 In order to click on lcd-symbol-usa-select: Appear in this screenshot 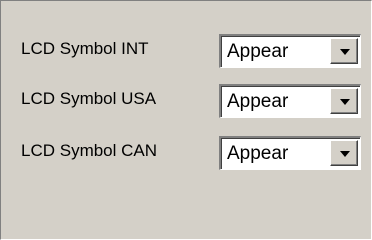, I will do `click(290, 101)`.